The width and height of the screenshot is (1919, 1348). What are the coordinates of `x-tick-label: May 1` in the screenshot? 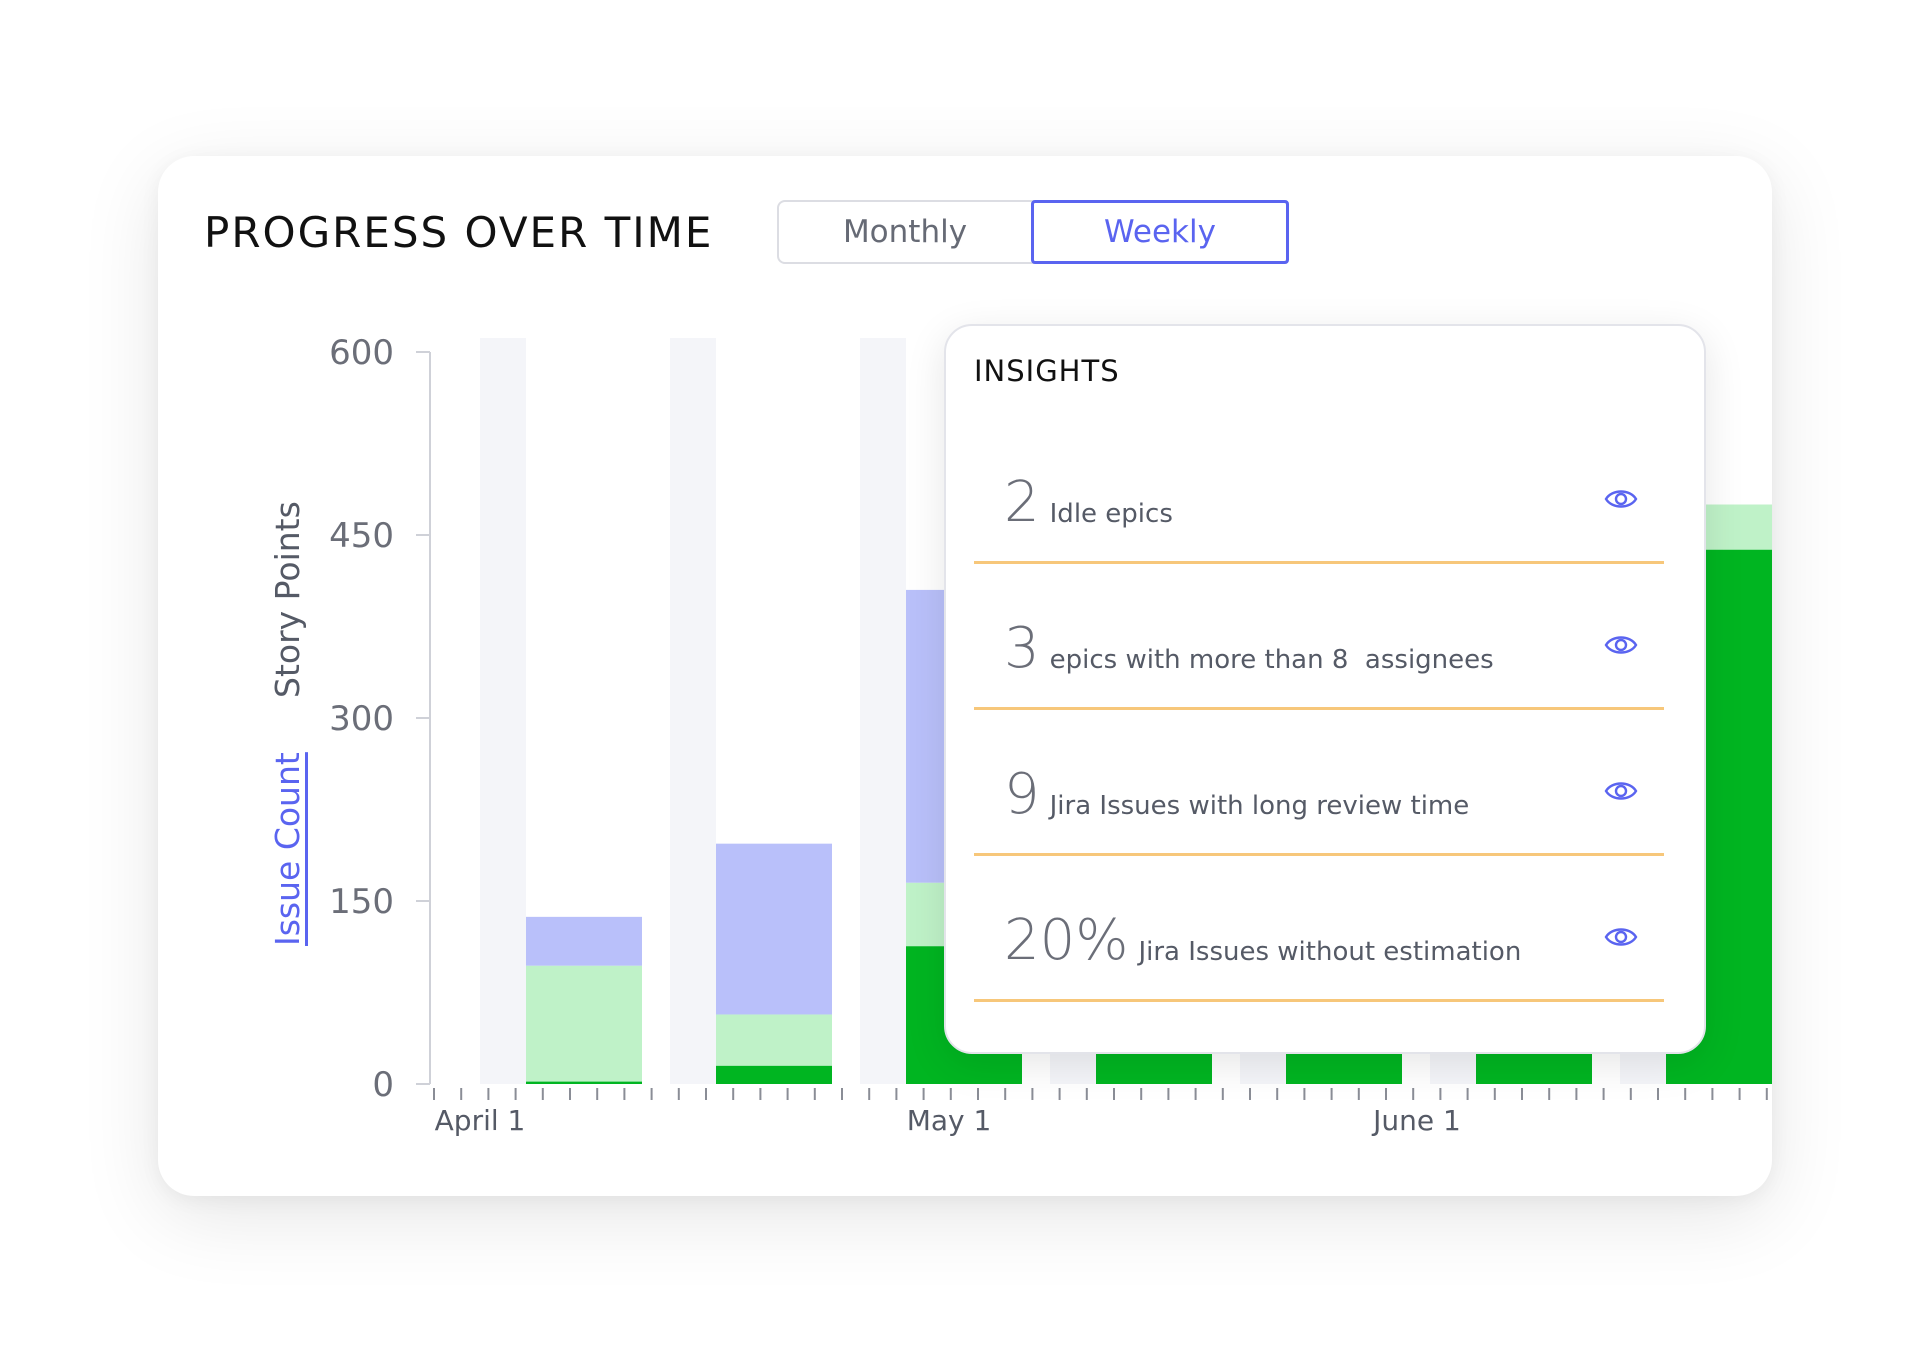 It's located at (949, 1120).